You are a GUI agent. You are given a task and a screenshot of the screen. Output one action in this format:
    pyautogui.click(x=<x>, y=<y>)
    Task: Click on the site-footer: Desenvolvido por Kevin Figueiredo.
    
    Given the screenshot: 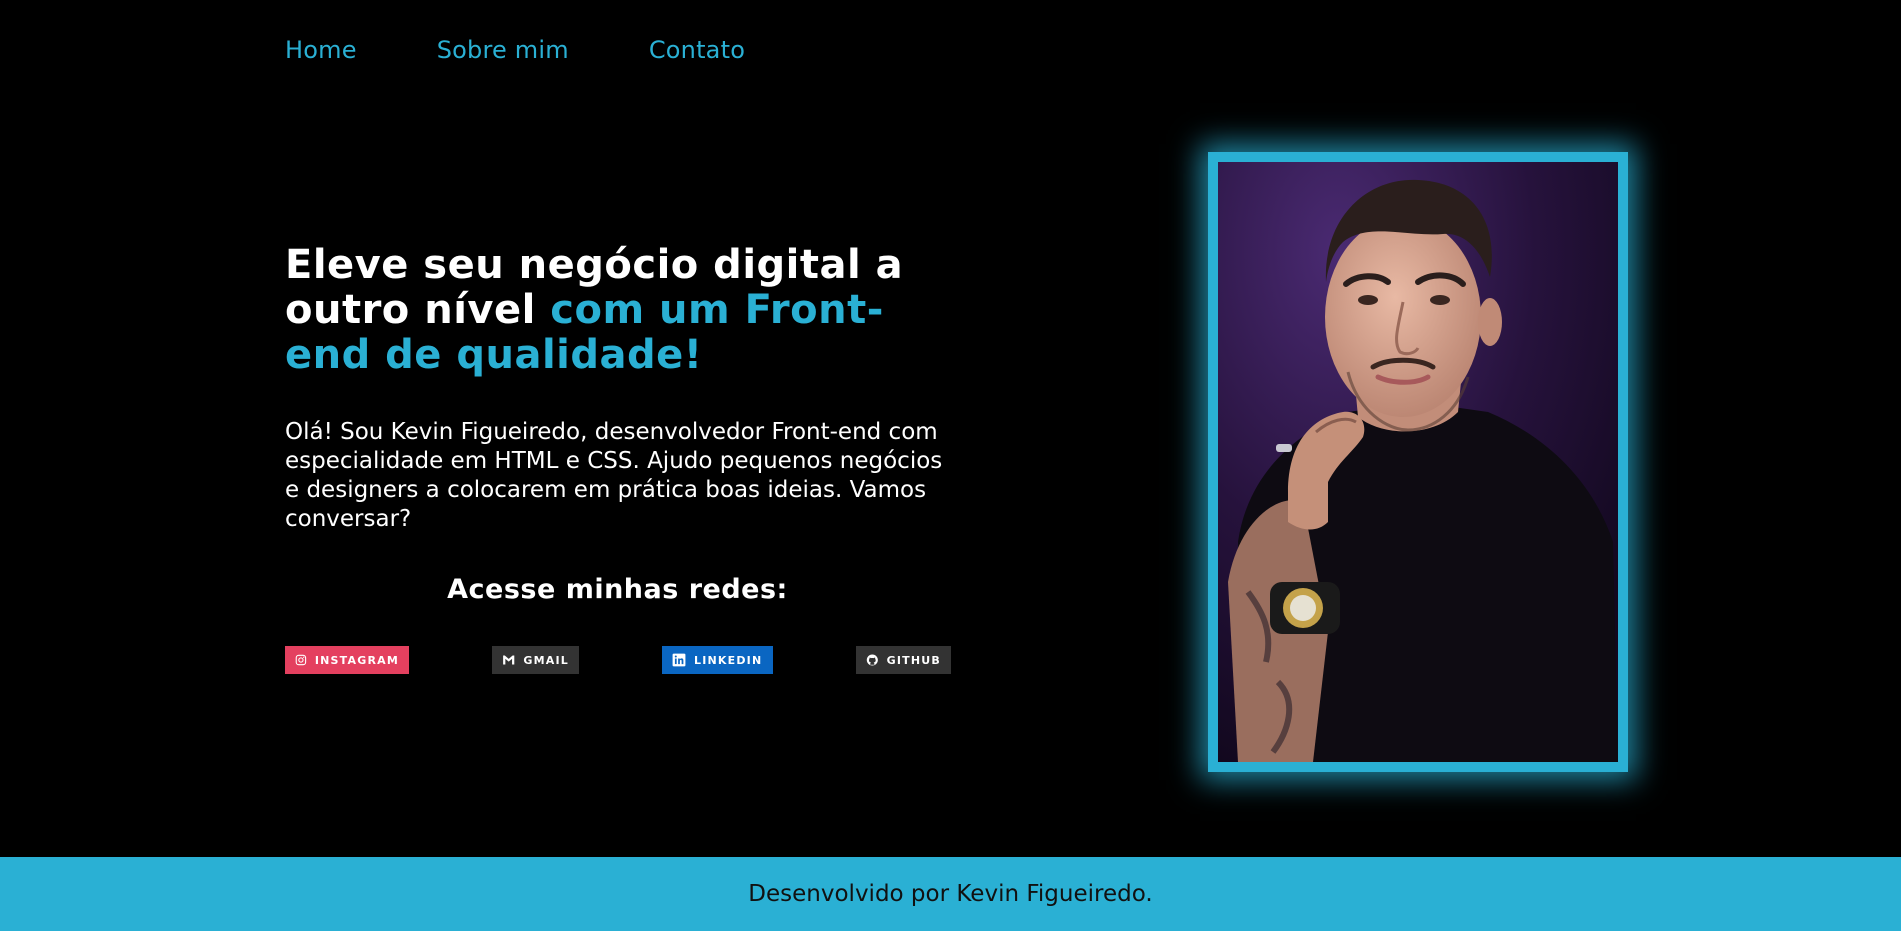 What is the action you would take?
    pyautogui.click(x=950, y=894)
    